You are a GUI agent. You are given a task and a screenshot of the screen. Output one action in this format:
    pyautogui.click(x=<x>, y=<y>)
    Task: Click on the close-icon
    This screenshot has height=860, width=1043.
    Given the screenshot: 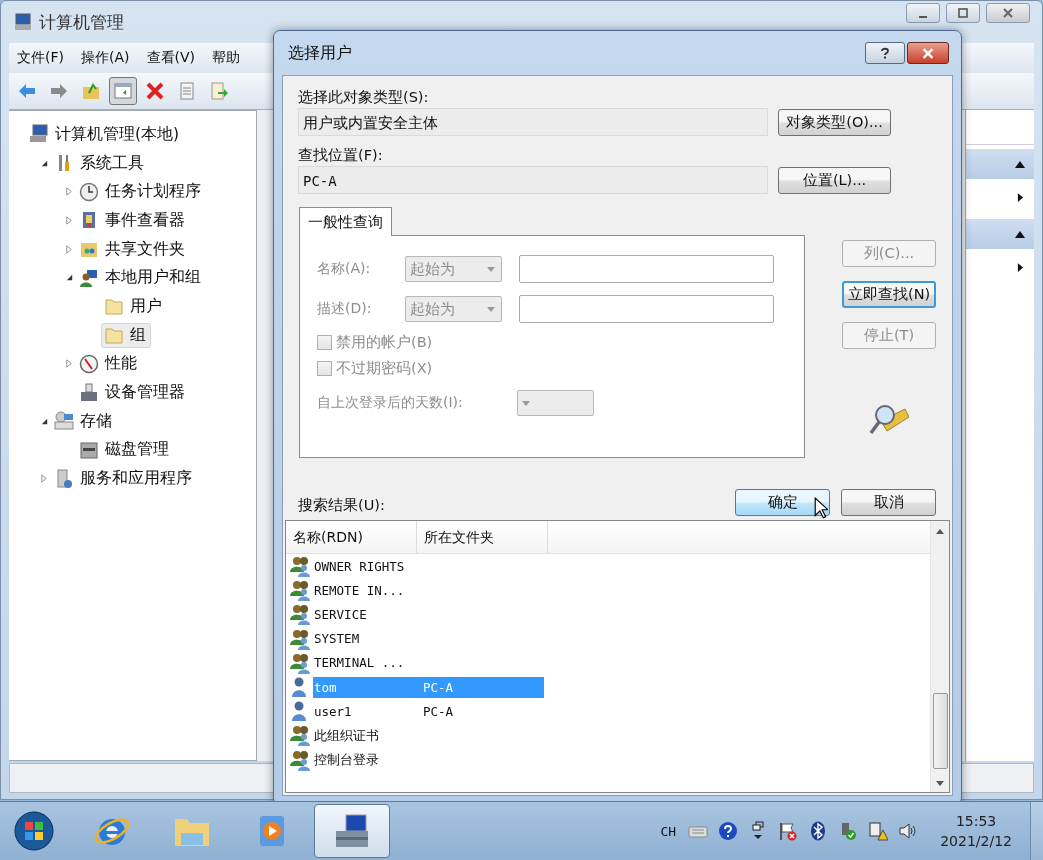 What is the action you would take?
    pyautogui.click(x=928, y=53)
    